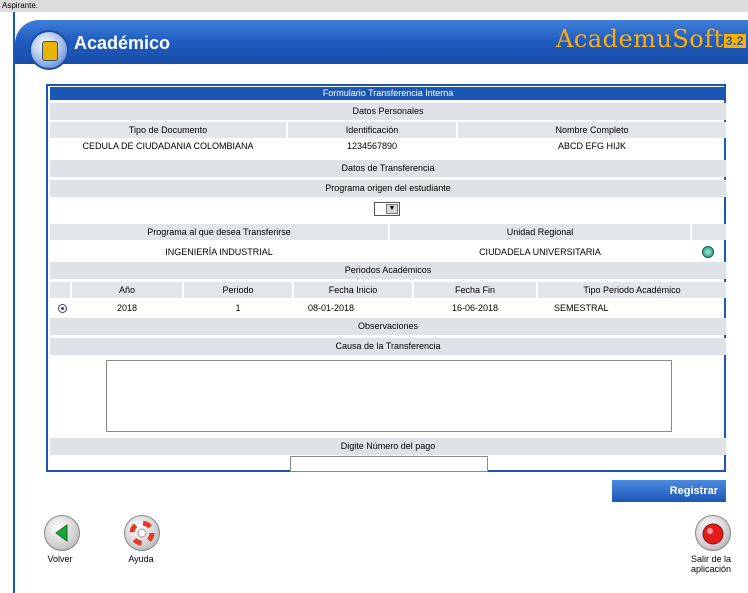 Image resolution: width=748 pixels, height=593 pixels. Describe the element at coordinates (581, 308) in the screenshot. I see `period-type-value: SEMESTRAL` at that location.